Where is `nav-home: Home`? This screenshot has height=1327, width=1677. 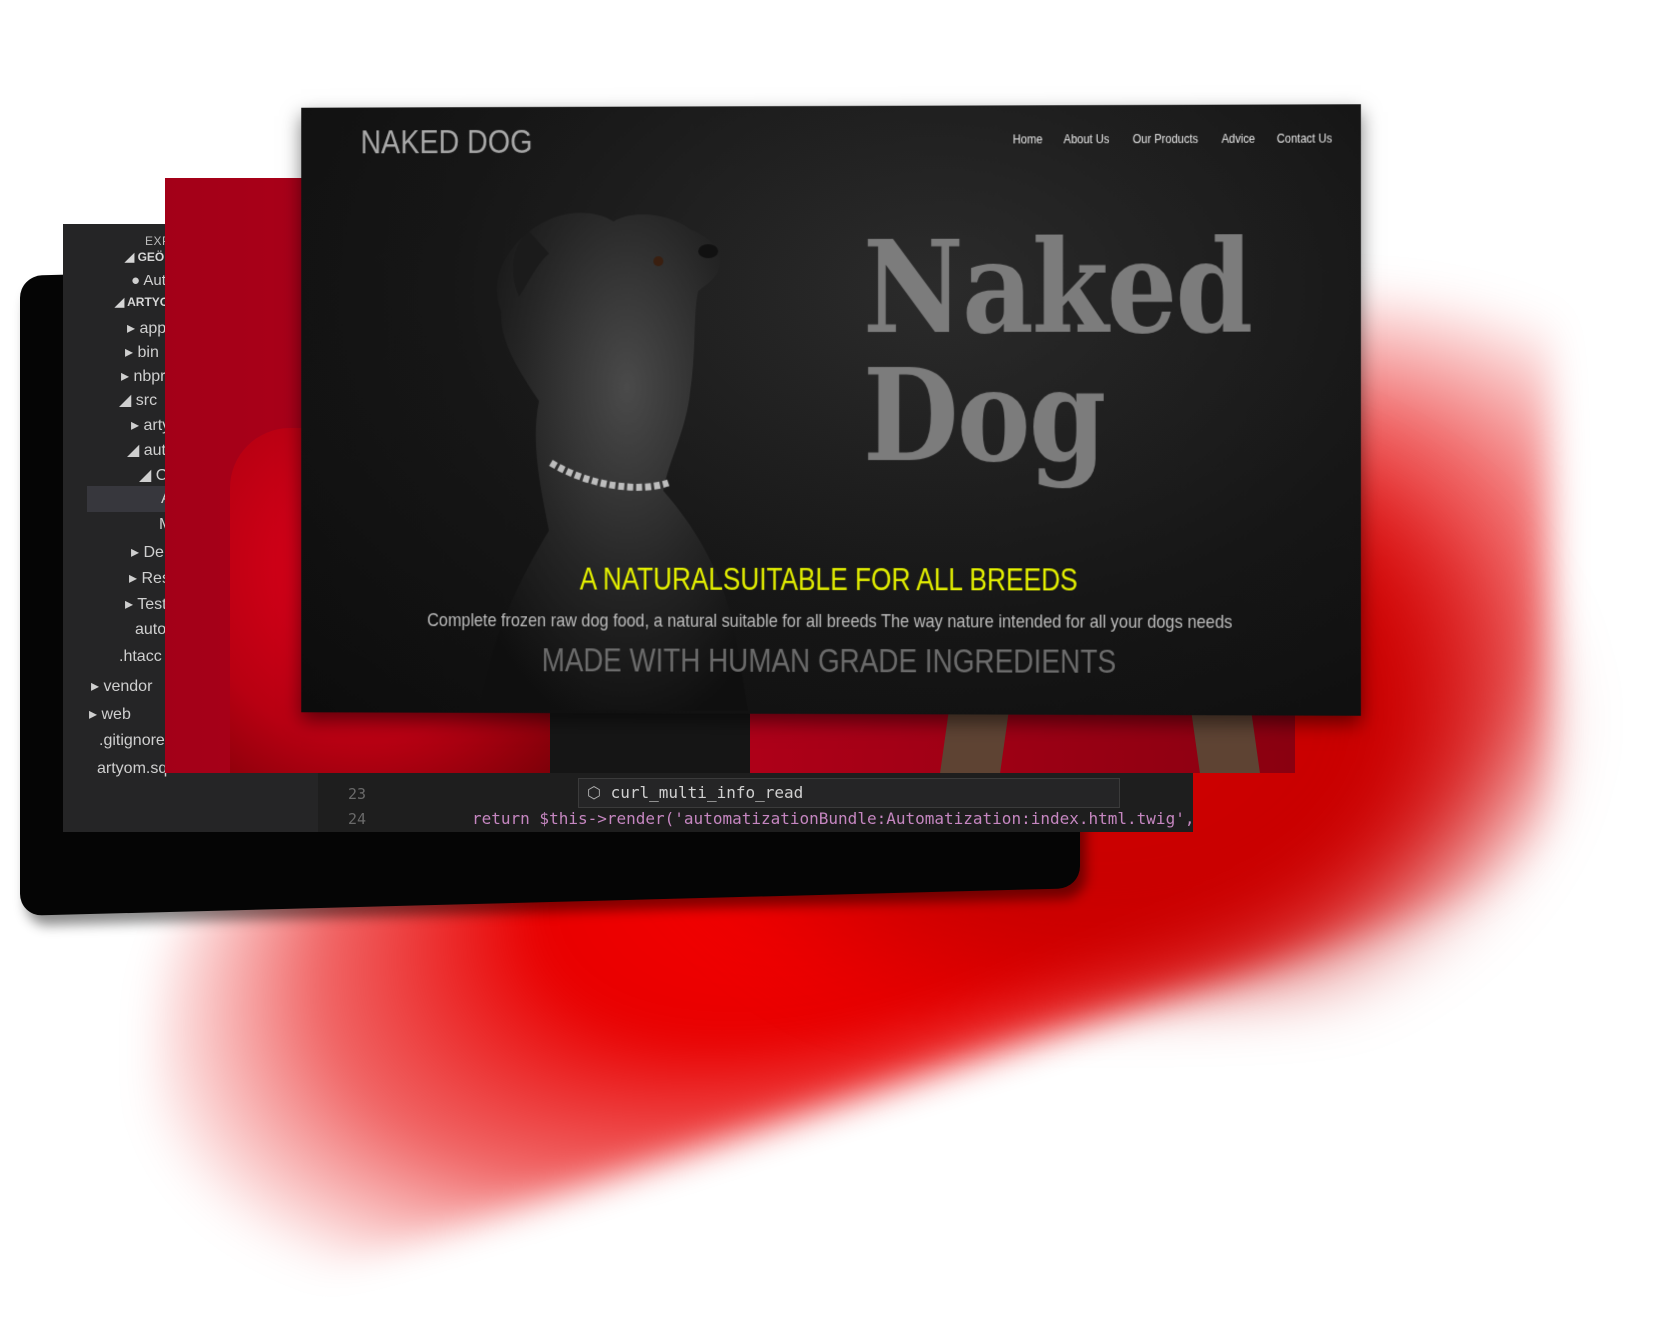
nav-home: Home is located at coordinates (1028, 138).